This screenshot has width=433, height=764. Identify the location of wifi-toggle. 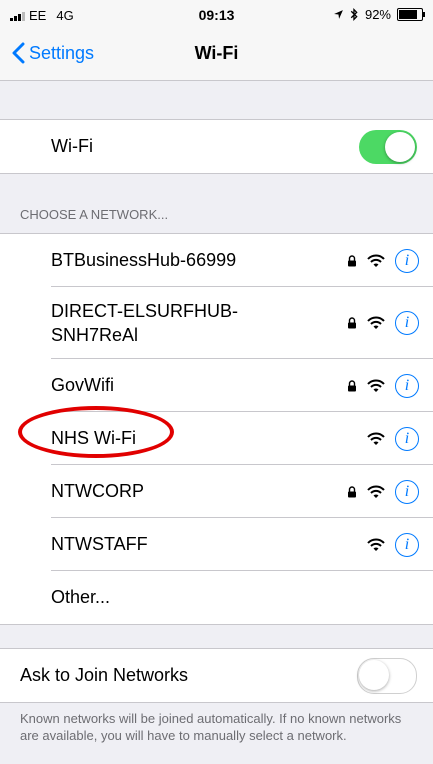
(388, 146).